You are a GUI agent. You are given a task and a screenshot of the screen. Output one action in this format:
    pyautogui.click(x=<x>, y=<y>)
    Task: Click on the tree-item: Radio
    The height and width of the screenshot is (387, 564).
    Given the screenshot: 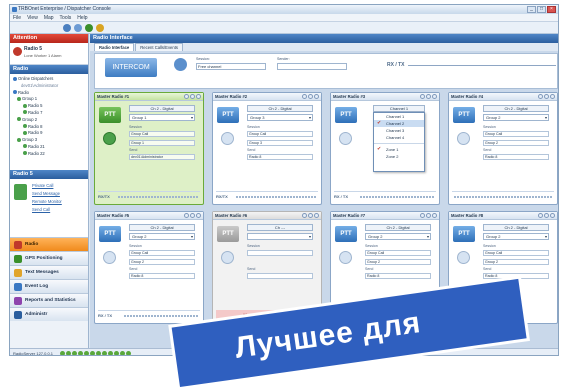 What is the action you would take?
    pyautogui.click(x=49, y=93)
    